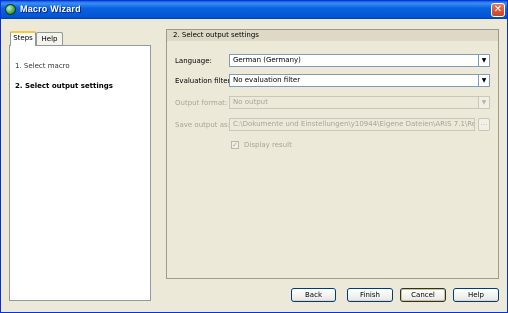 This screenshot has width=508, height=313. Describe the element at coordinates (235, 145) in the screenshot. I see `display-result-checkbox: ✓` at that location.